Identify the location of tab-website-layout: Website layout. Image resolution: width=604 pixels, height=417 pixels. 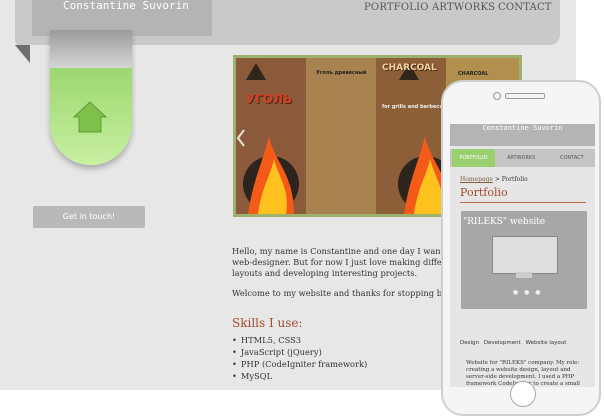
(546, 343).